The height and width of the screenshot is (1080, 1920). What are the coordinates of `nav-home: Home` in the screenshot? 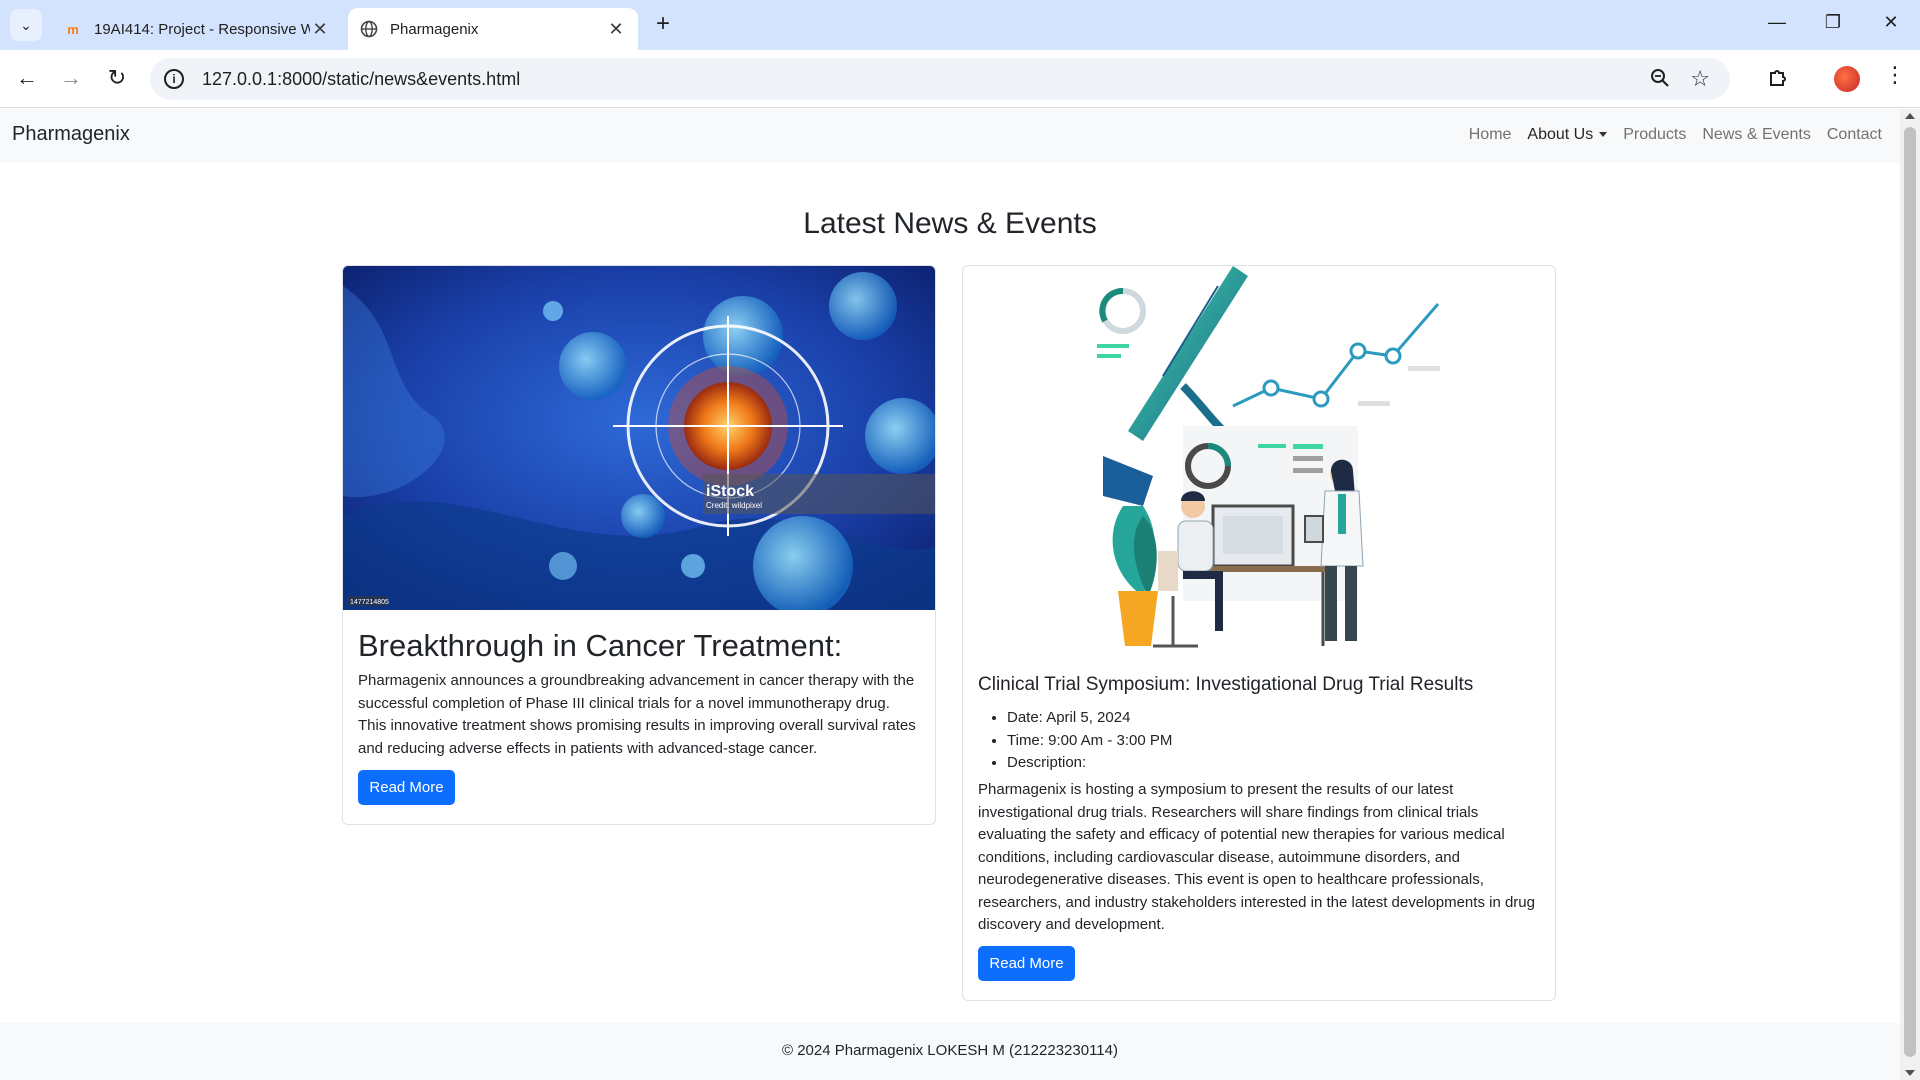 It's located at (1490, 135).